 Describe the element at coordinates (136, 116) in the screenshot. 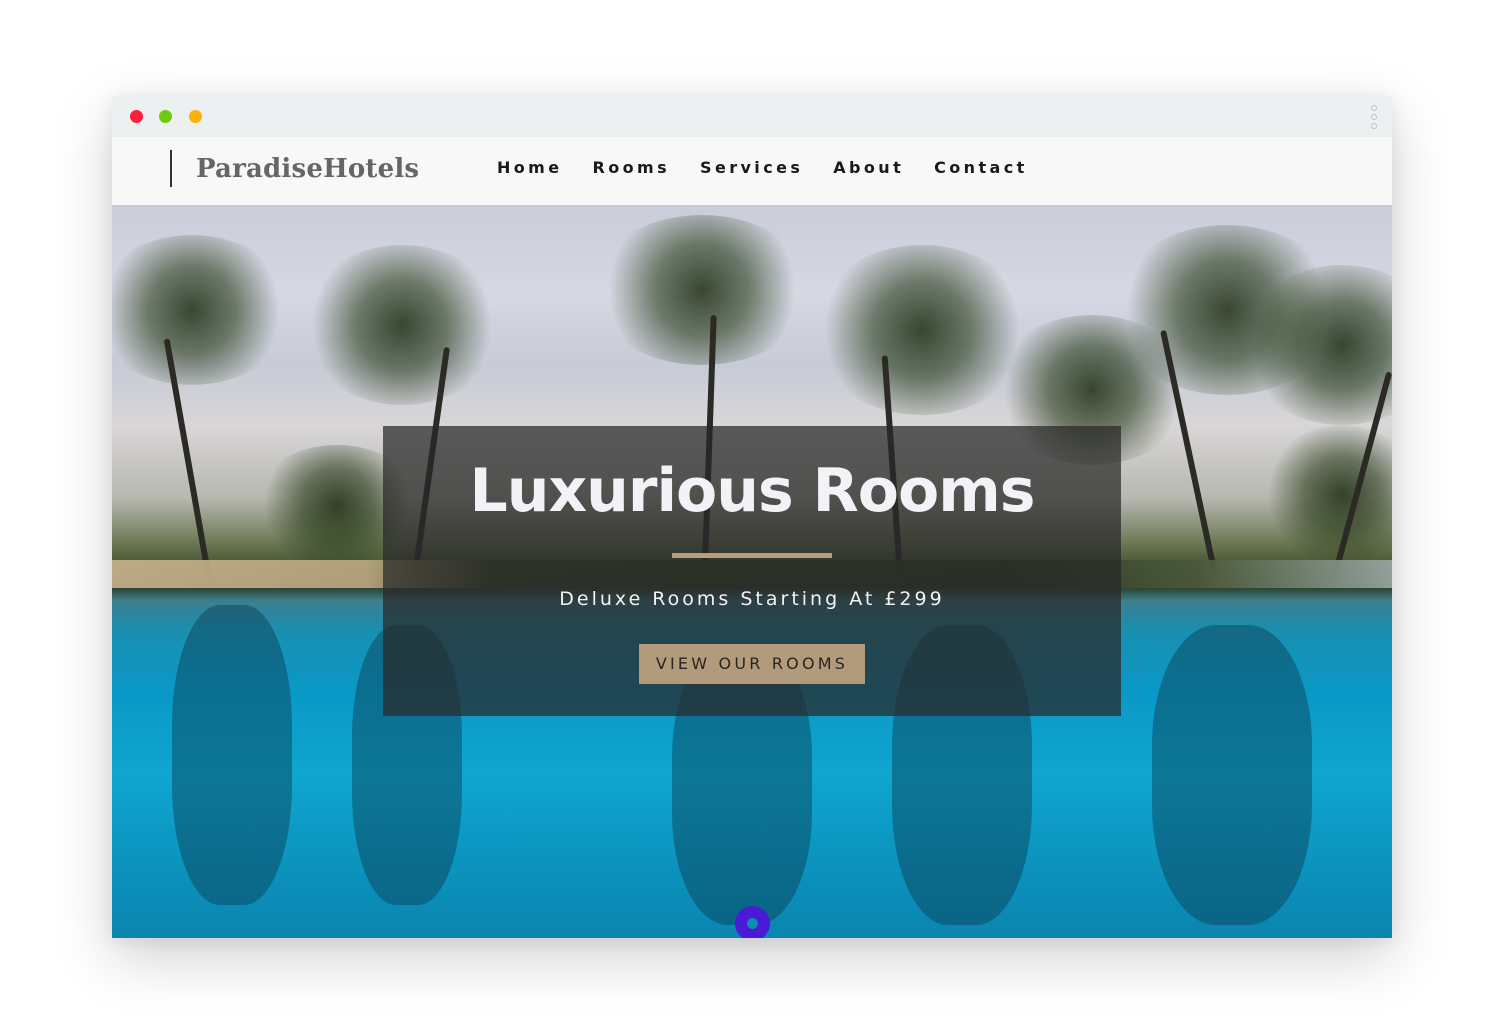

I see `close-window-button` at that location.